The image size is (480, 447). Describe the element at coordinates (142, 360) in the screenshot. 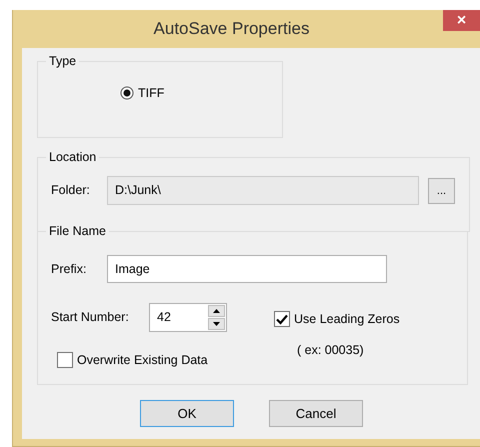

I see `checkbox-label: Overwrite Existing Data` at that location.